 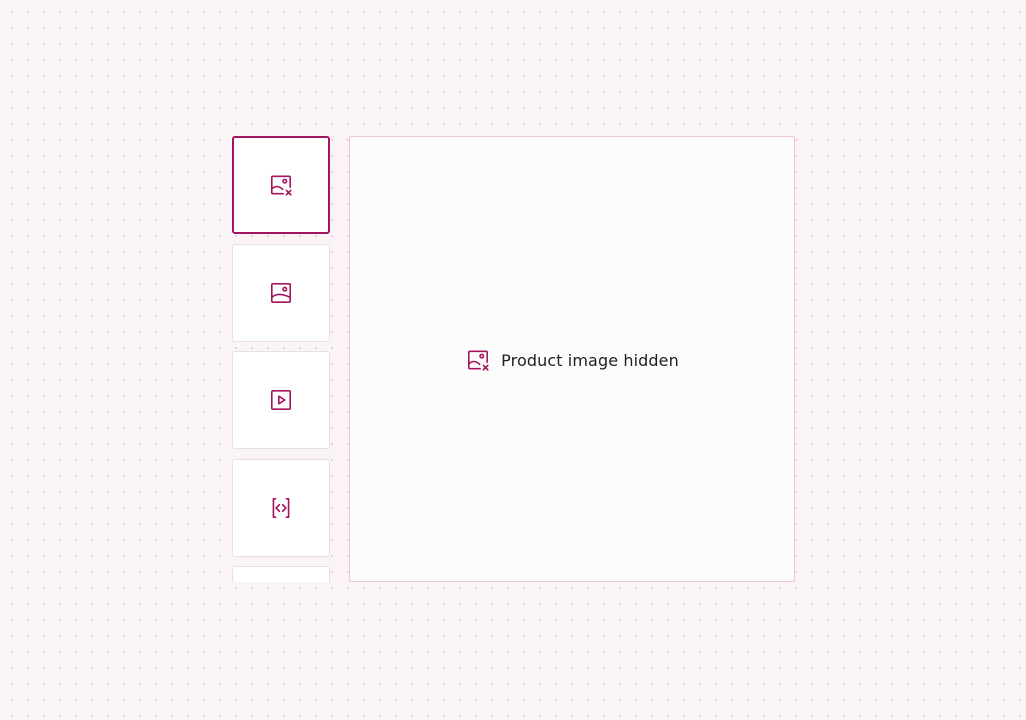 I want to click on thumbnail-image, so click(x=281, y=293).